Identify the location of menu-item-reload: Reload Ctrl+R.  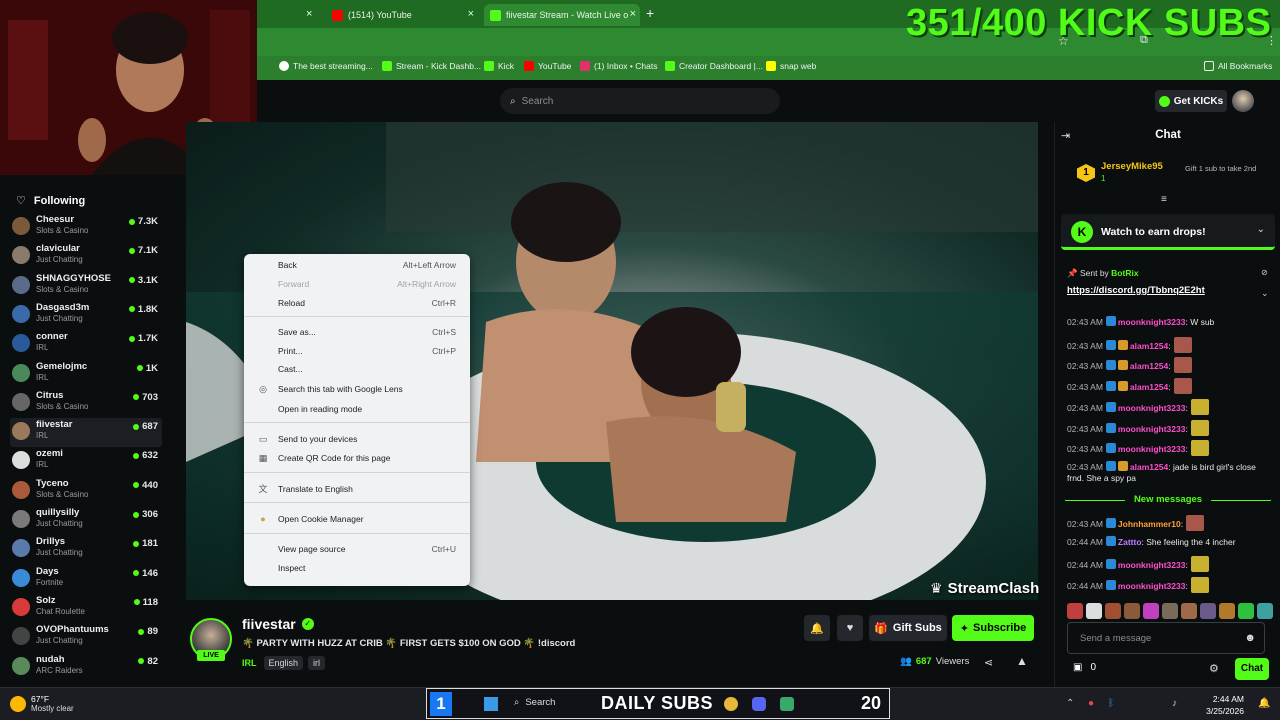
(357, 303).